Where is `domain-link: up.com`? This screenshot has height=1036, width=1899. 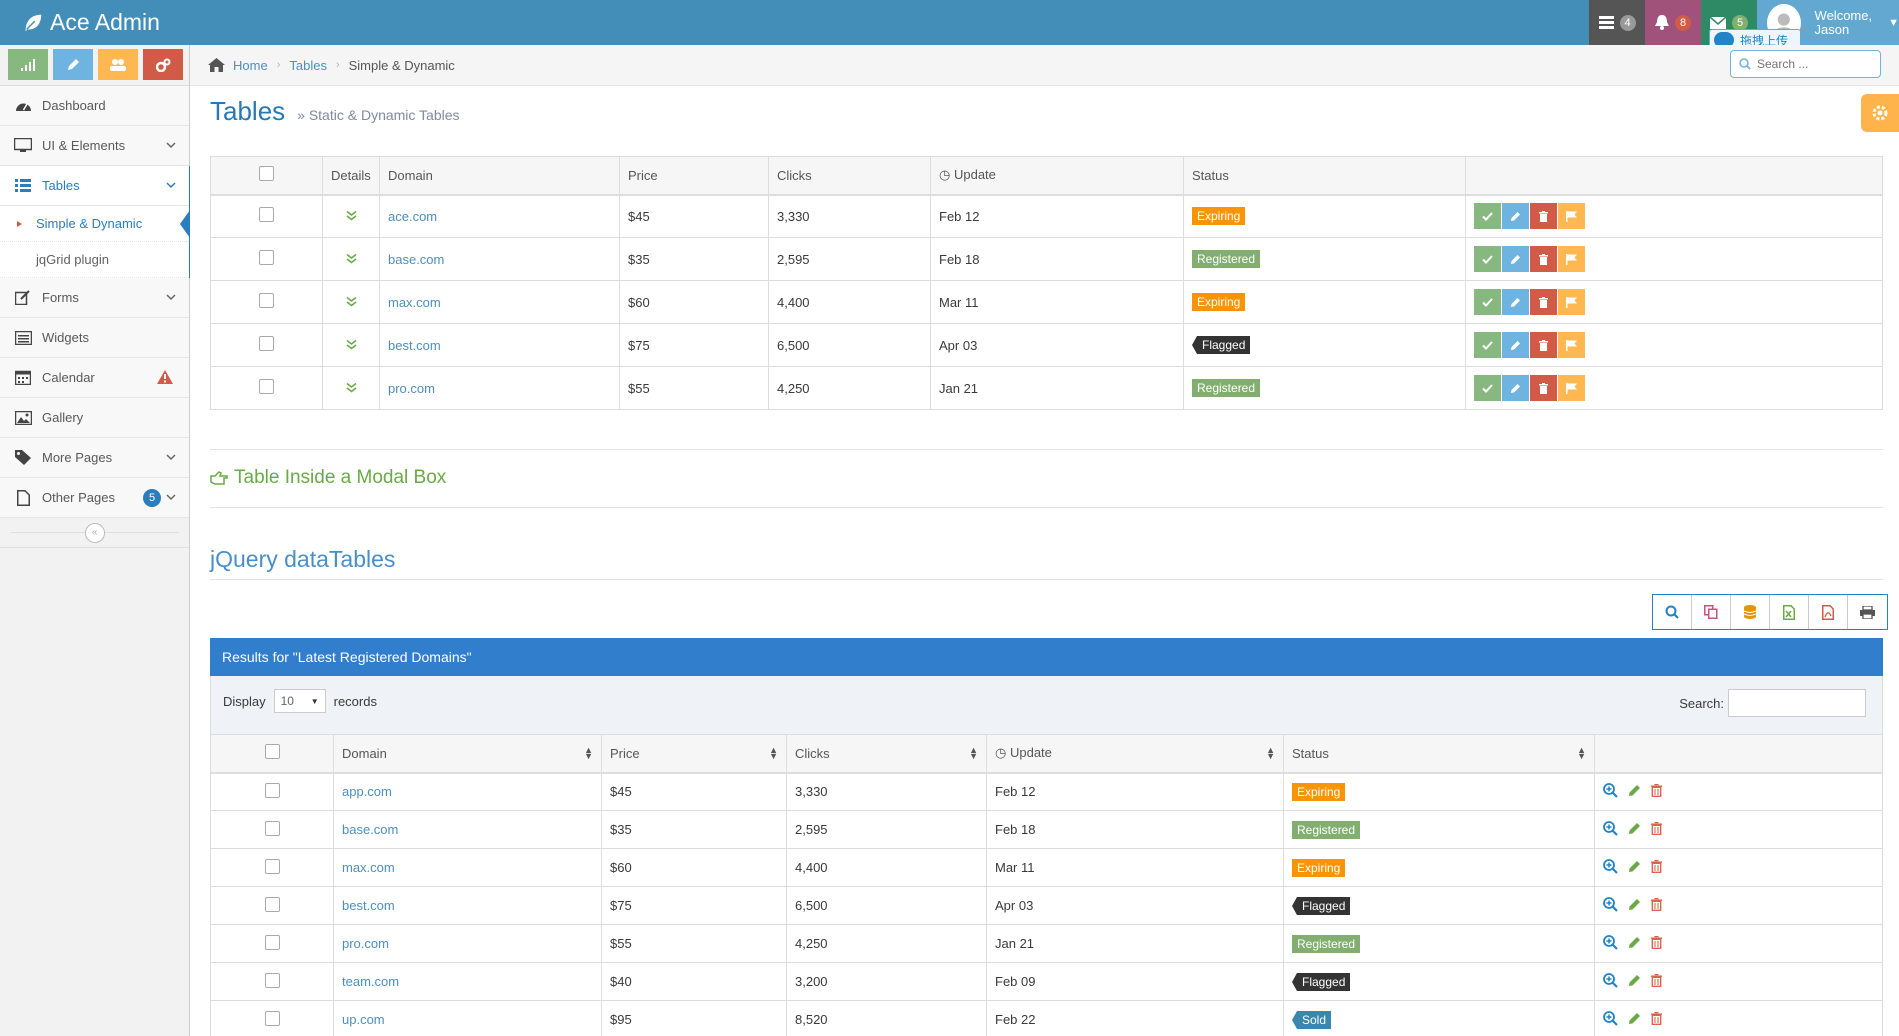
domain-link: up.com is located at coordinates (363, 1019).